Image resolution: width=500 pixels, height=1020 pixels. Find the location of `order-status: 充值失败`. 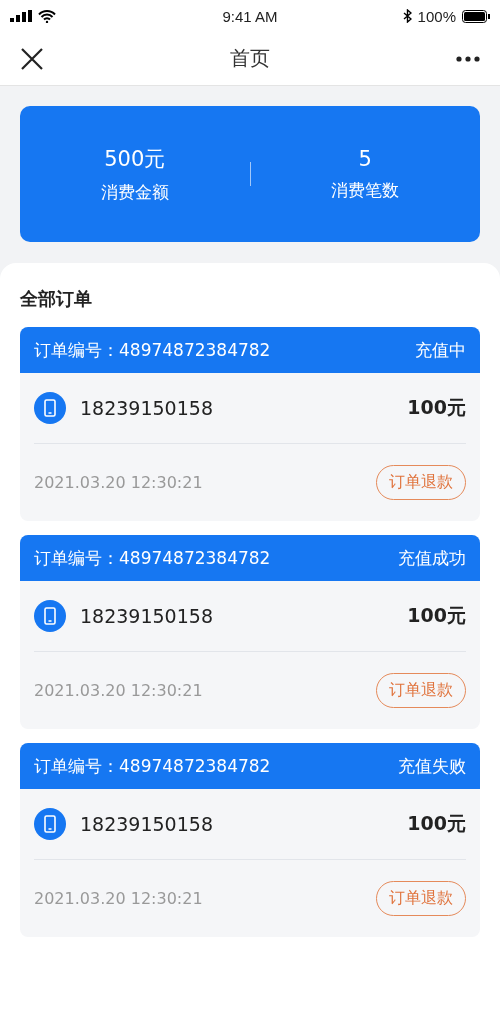

order-status: 充值失败 is located at coordinates (432, 766).